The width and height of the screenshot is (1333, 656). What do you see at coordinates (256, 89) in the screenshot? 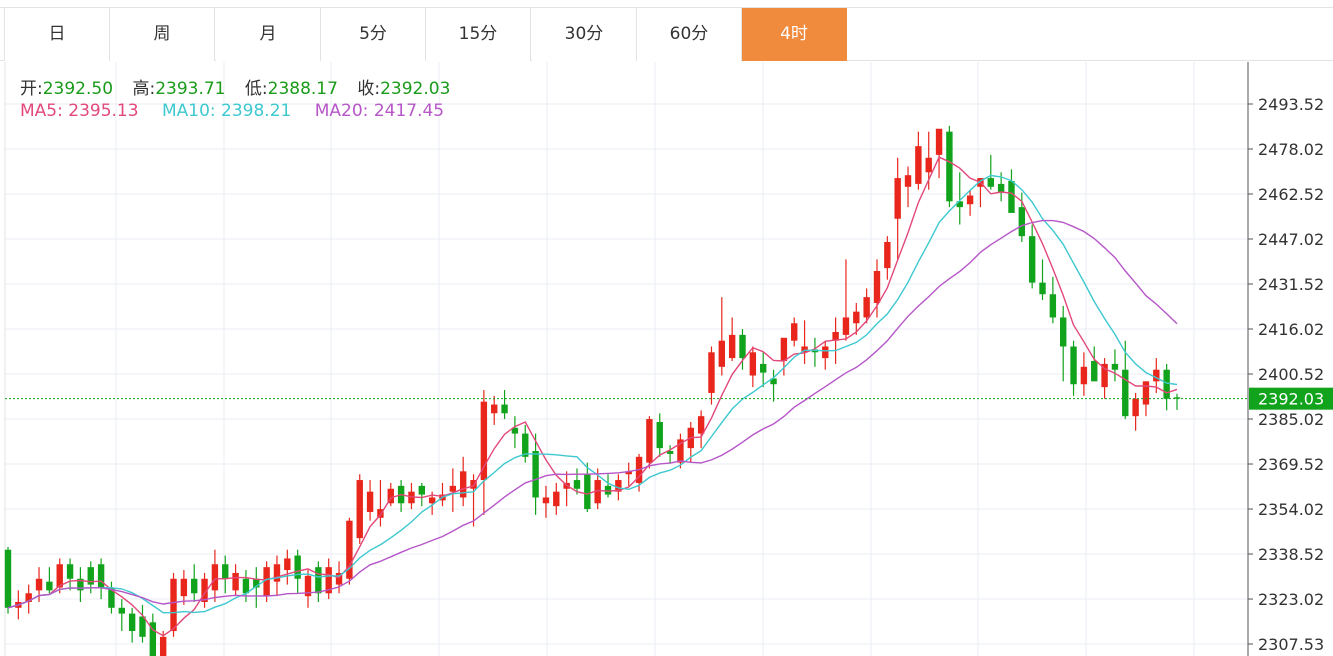
I see `low-label: 低:` at bounding box center [256, 89].